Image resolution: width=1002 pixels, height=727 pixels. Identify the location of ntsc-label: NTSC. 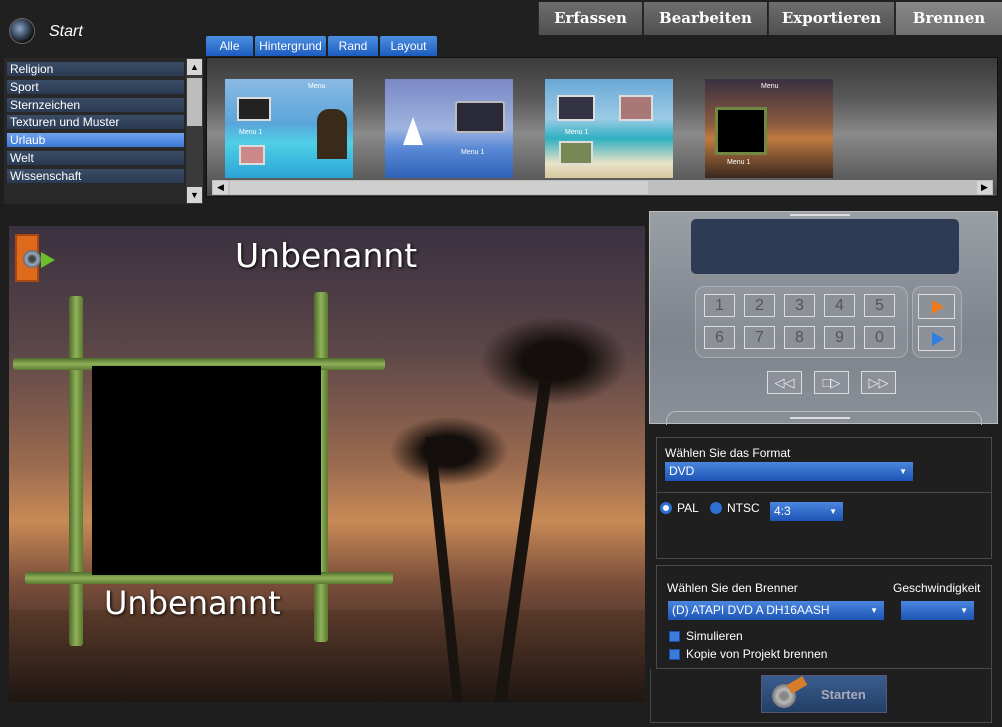
(743, 508).